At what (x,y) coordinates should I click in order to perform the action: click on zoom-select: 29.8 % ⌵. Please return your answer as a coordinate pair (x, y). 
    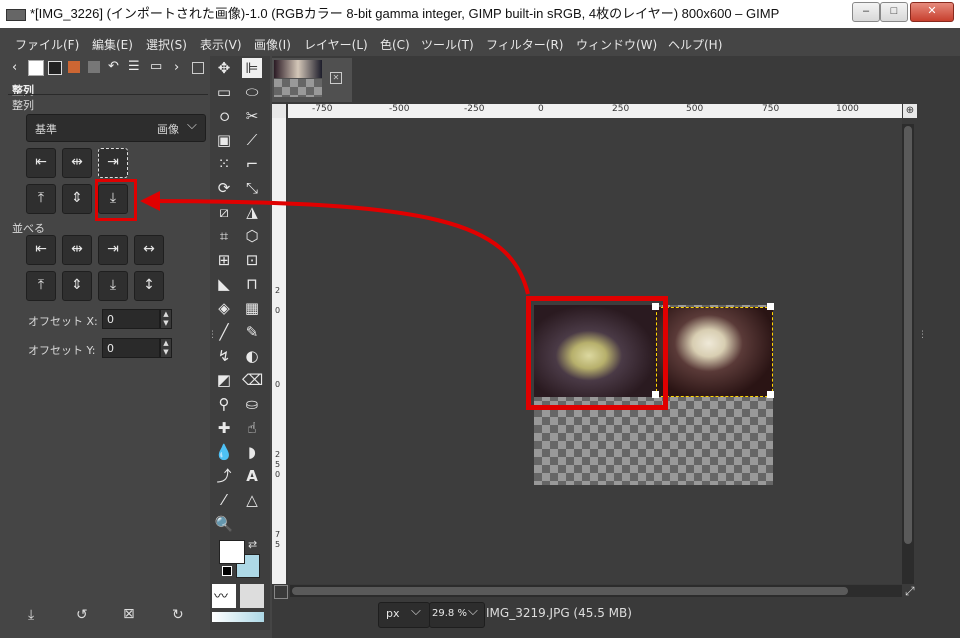
    Looking at the image, I should click on (457, 615).